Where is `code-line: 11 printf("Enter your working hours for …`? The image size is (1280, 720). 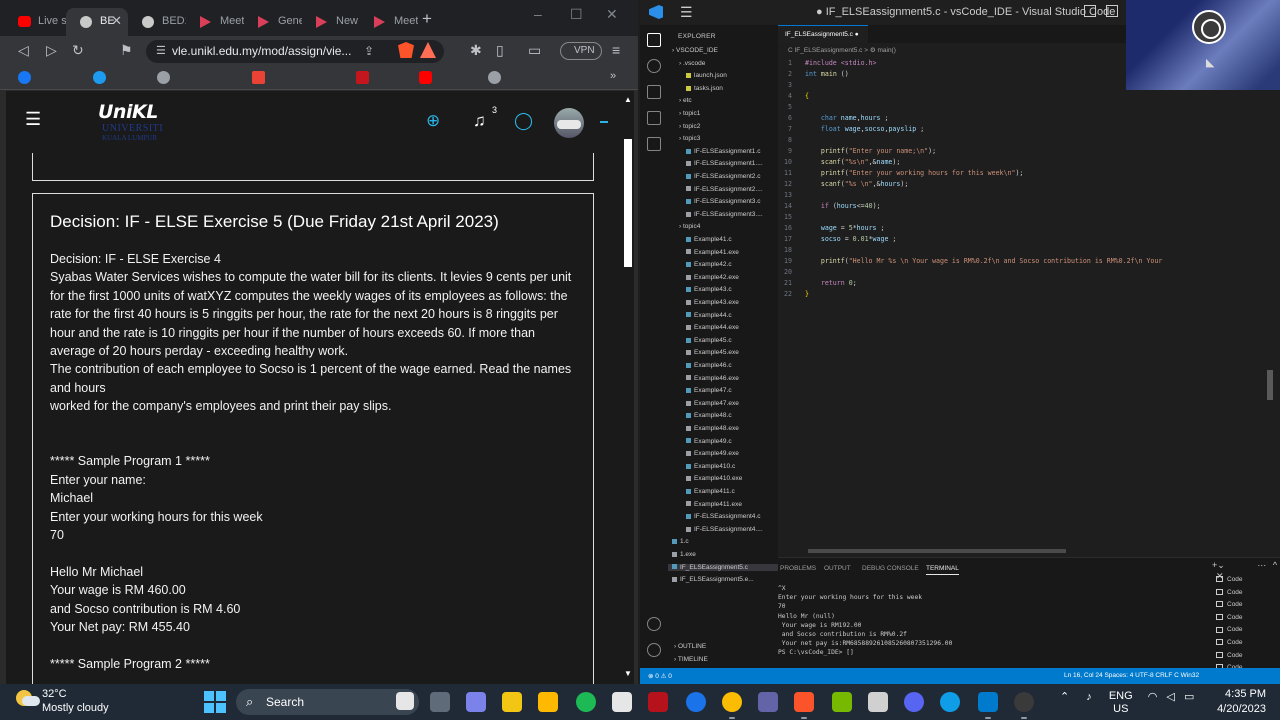 code-line: 11 printf("Enter your working hours for … is located at coordinates (1029, 174).